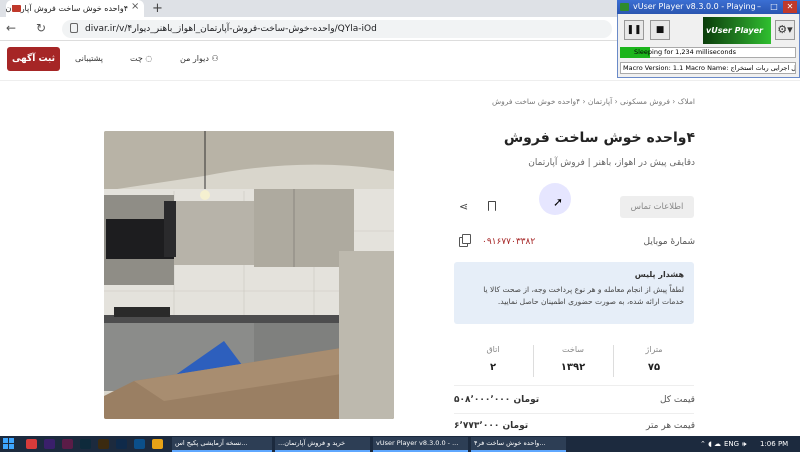  What do you see at coordinates (790, 7) in the screenshot?
I see `close-window-button: ✕` at bounding box center [790, 7].